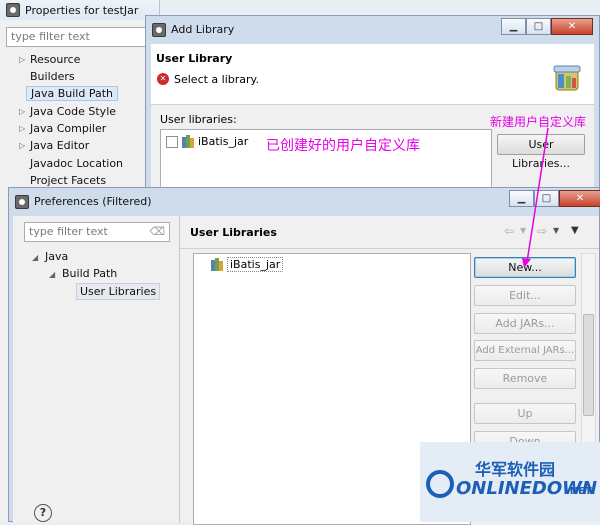  I want to click on pref-item-java-compiler: Java Compiler, so click(68, 128).